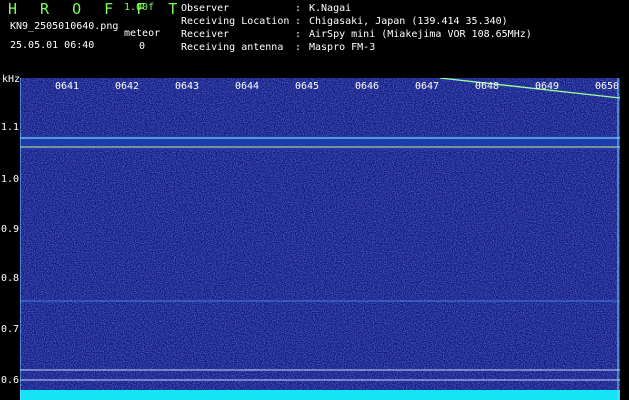 Image resolution: width=629 pixels, height=400 pixels. Describe the element at coordinates (67, 86) in the screenshot. I see `time-tick-label: 0641` at that location.